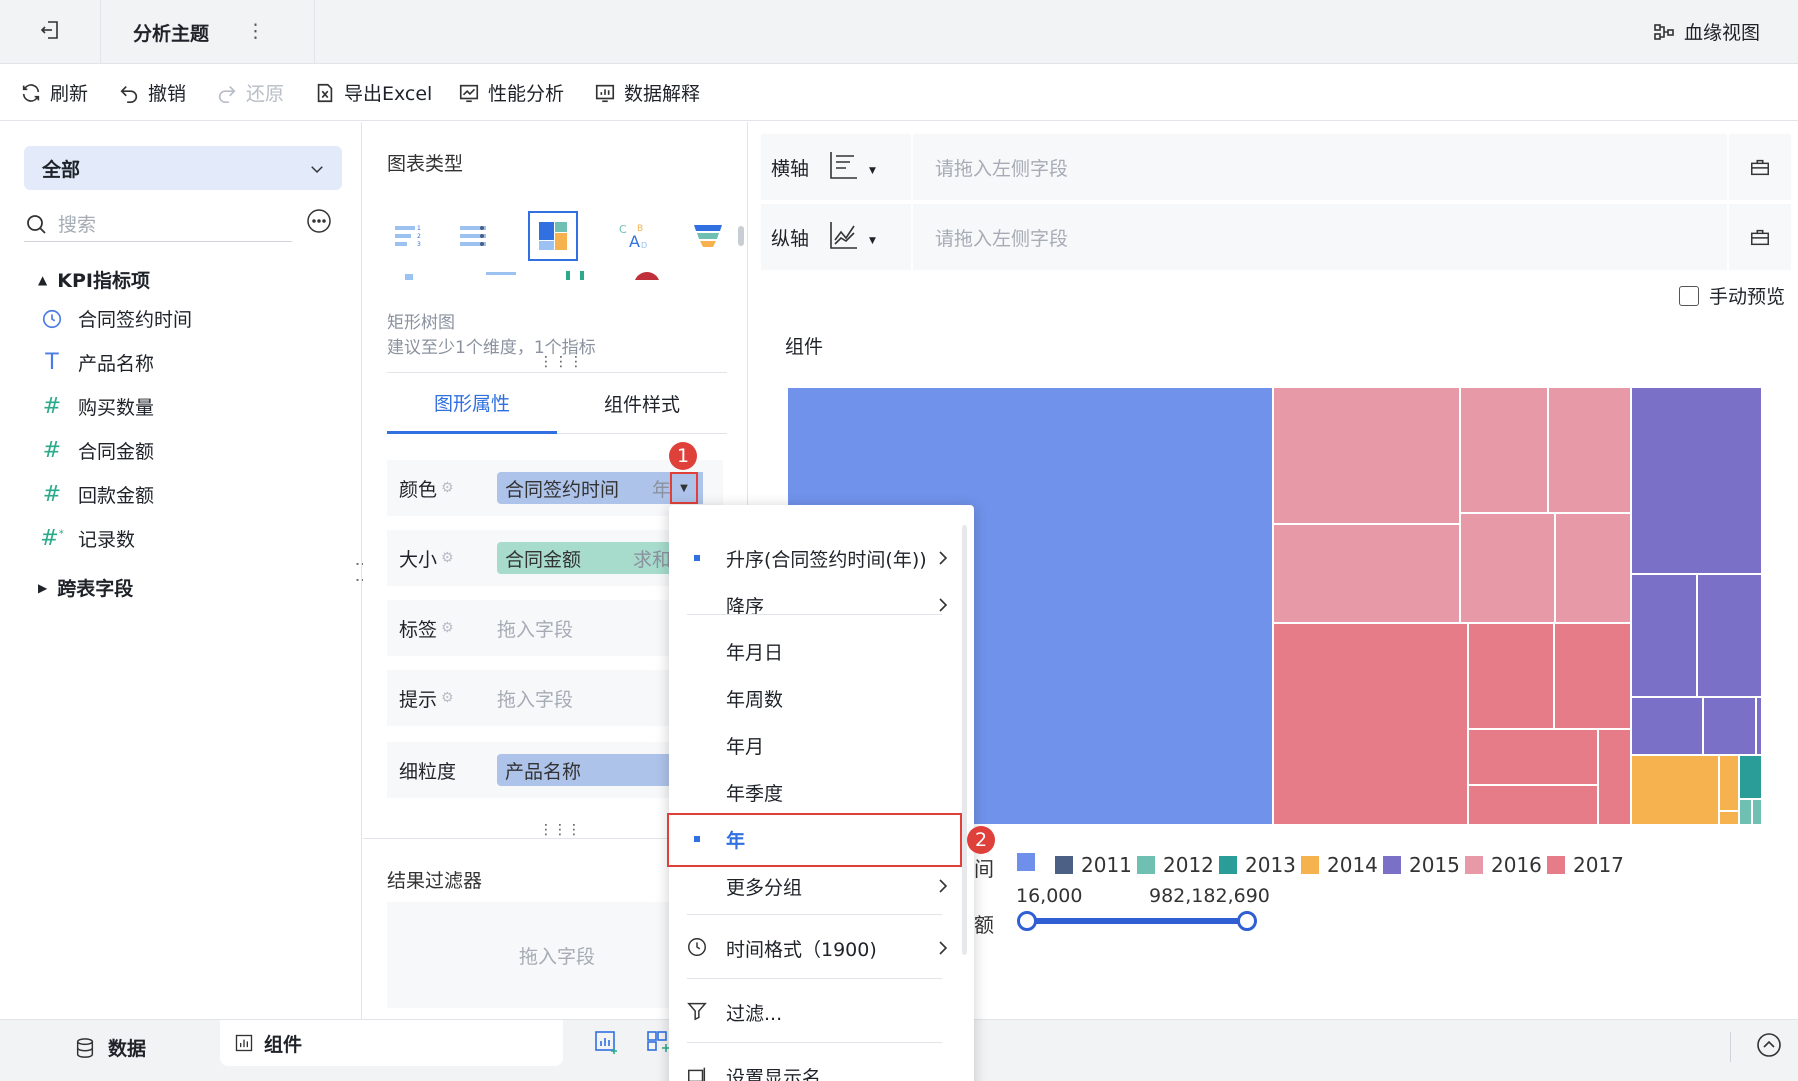 The width and height of the screenshot is (1798, 1081). I want to click on search-input: 搜索, so click(77, 223).